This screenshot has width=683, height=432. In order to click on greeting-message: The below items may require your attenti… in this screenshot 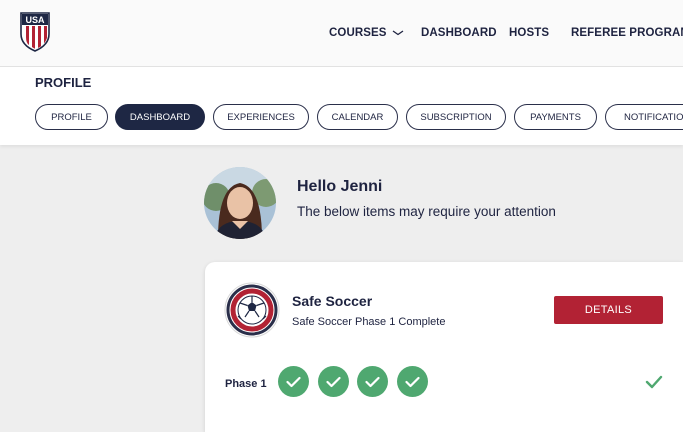, I will do `click(426, 211)`.